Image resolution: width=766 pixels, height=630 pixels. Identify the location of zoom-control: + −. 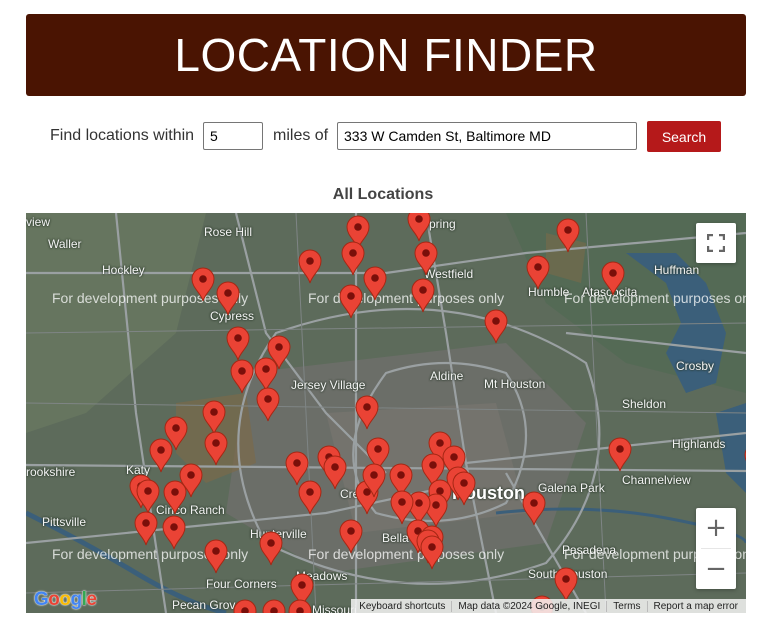
(716, 548).